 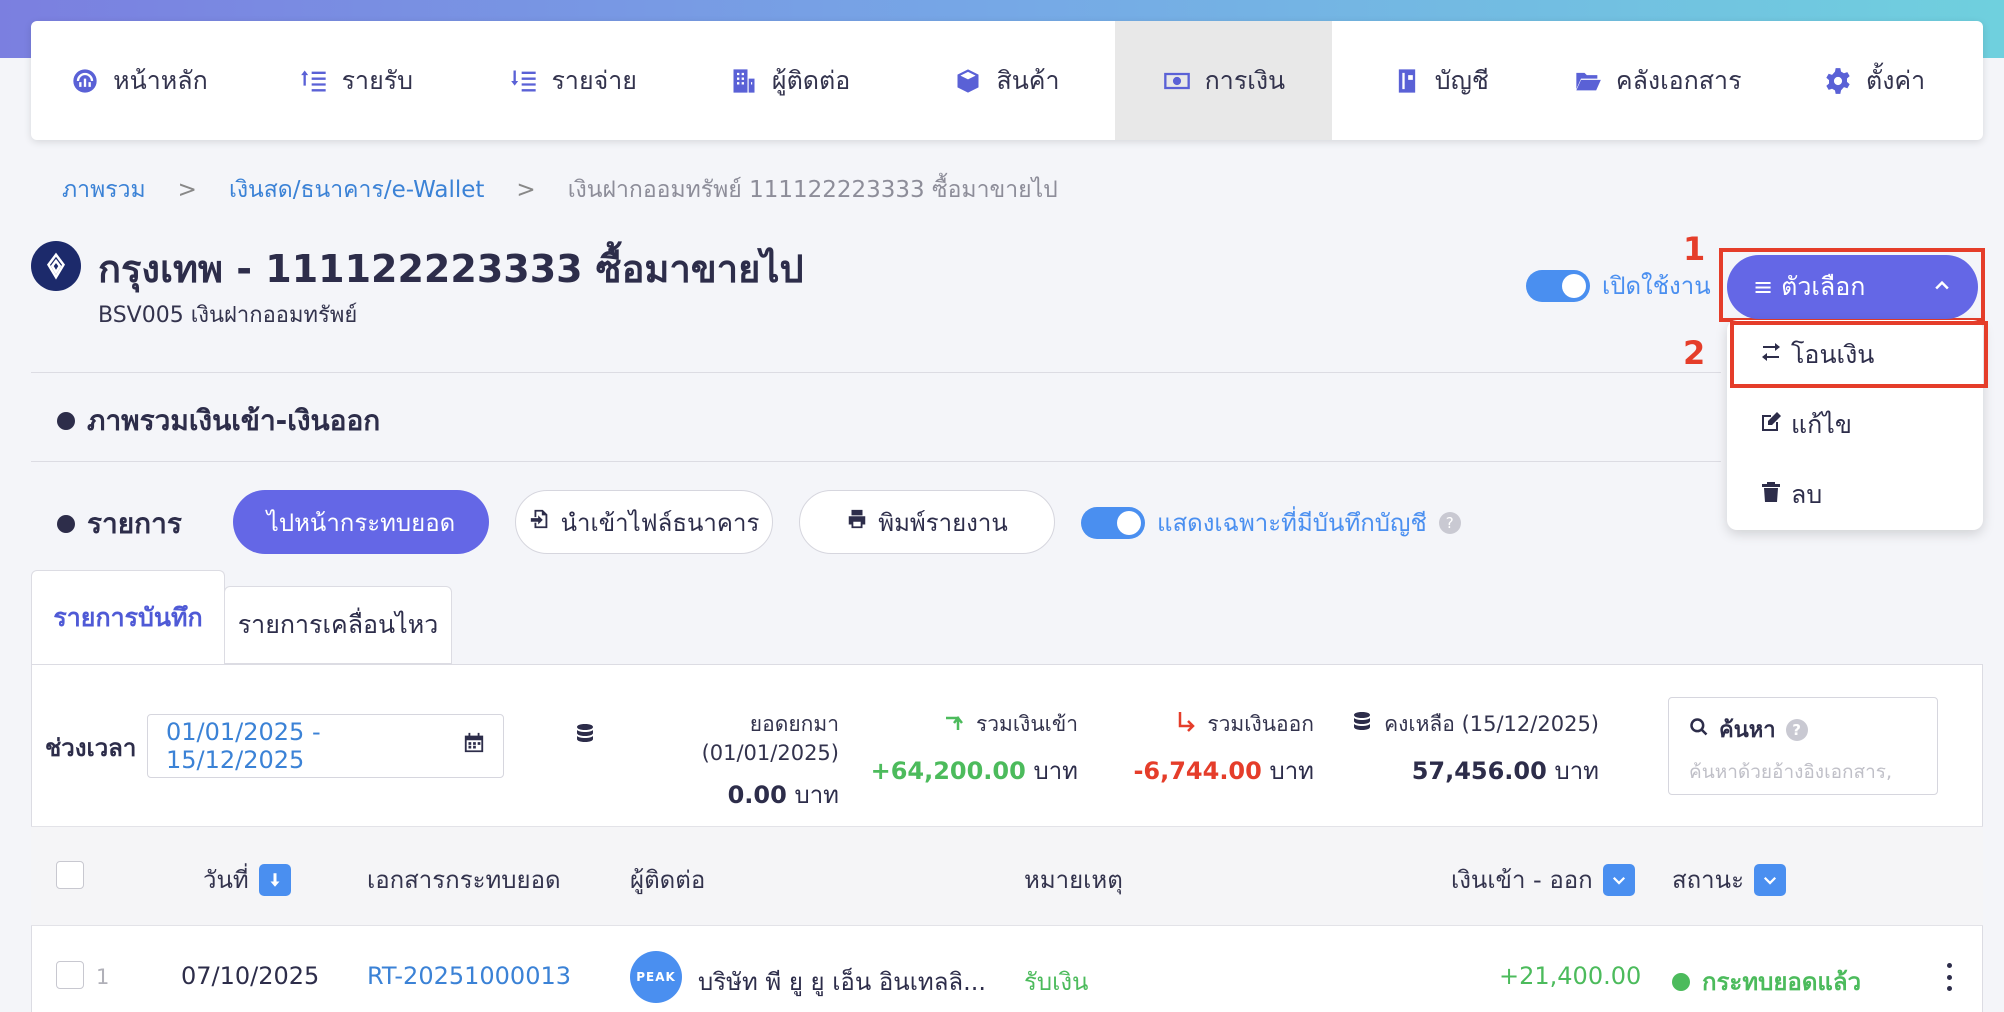 I want to click on annotation-step-2: 2, so click(x=1694, y=353).